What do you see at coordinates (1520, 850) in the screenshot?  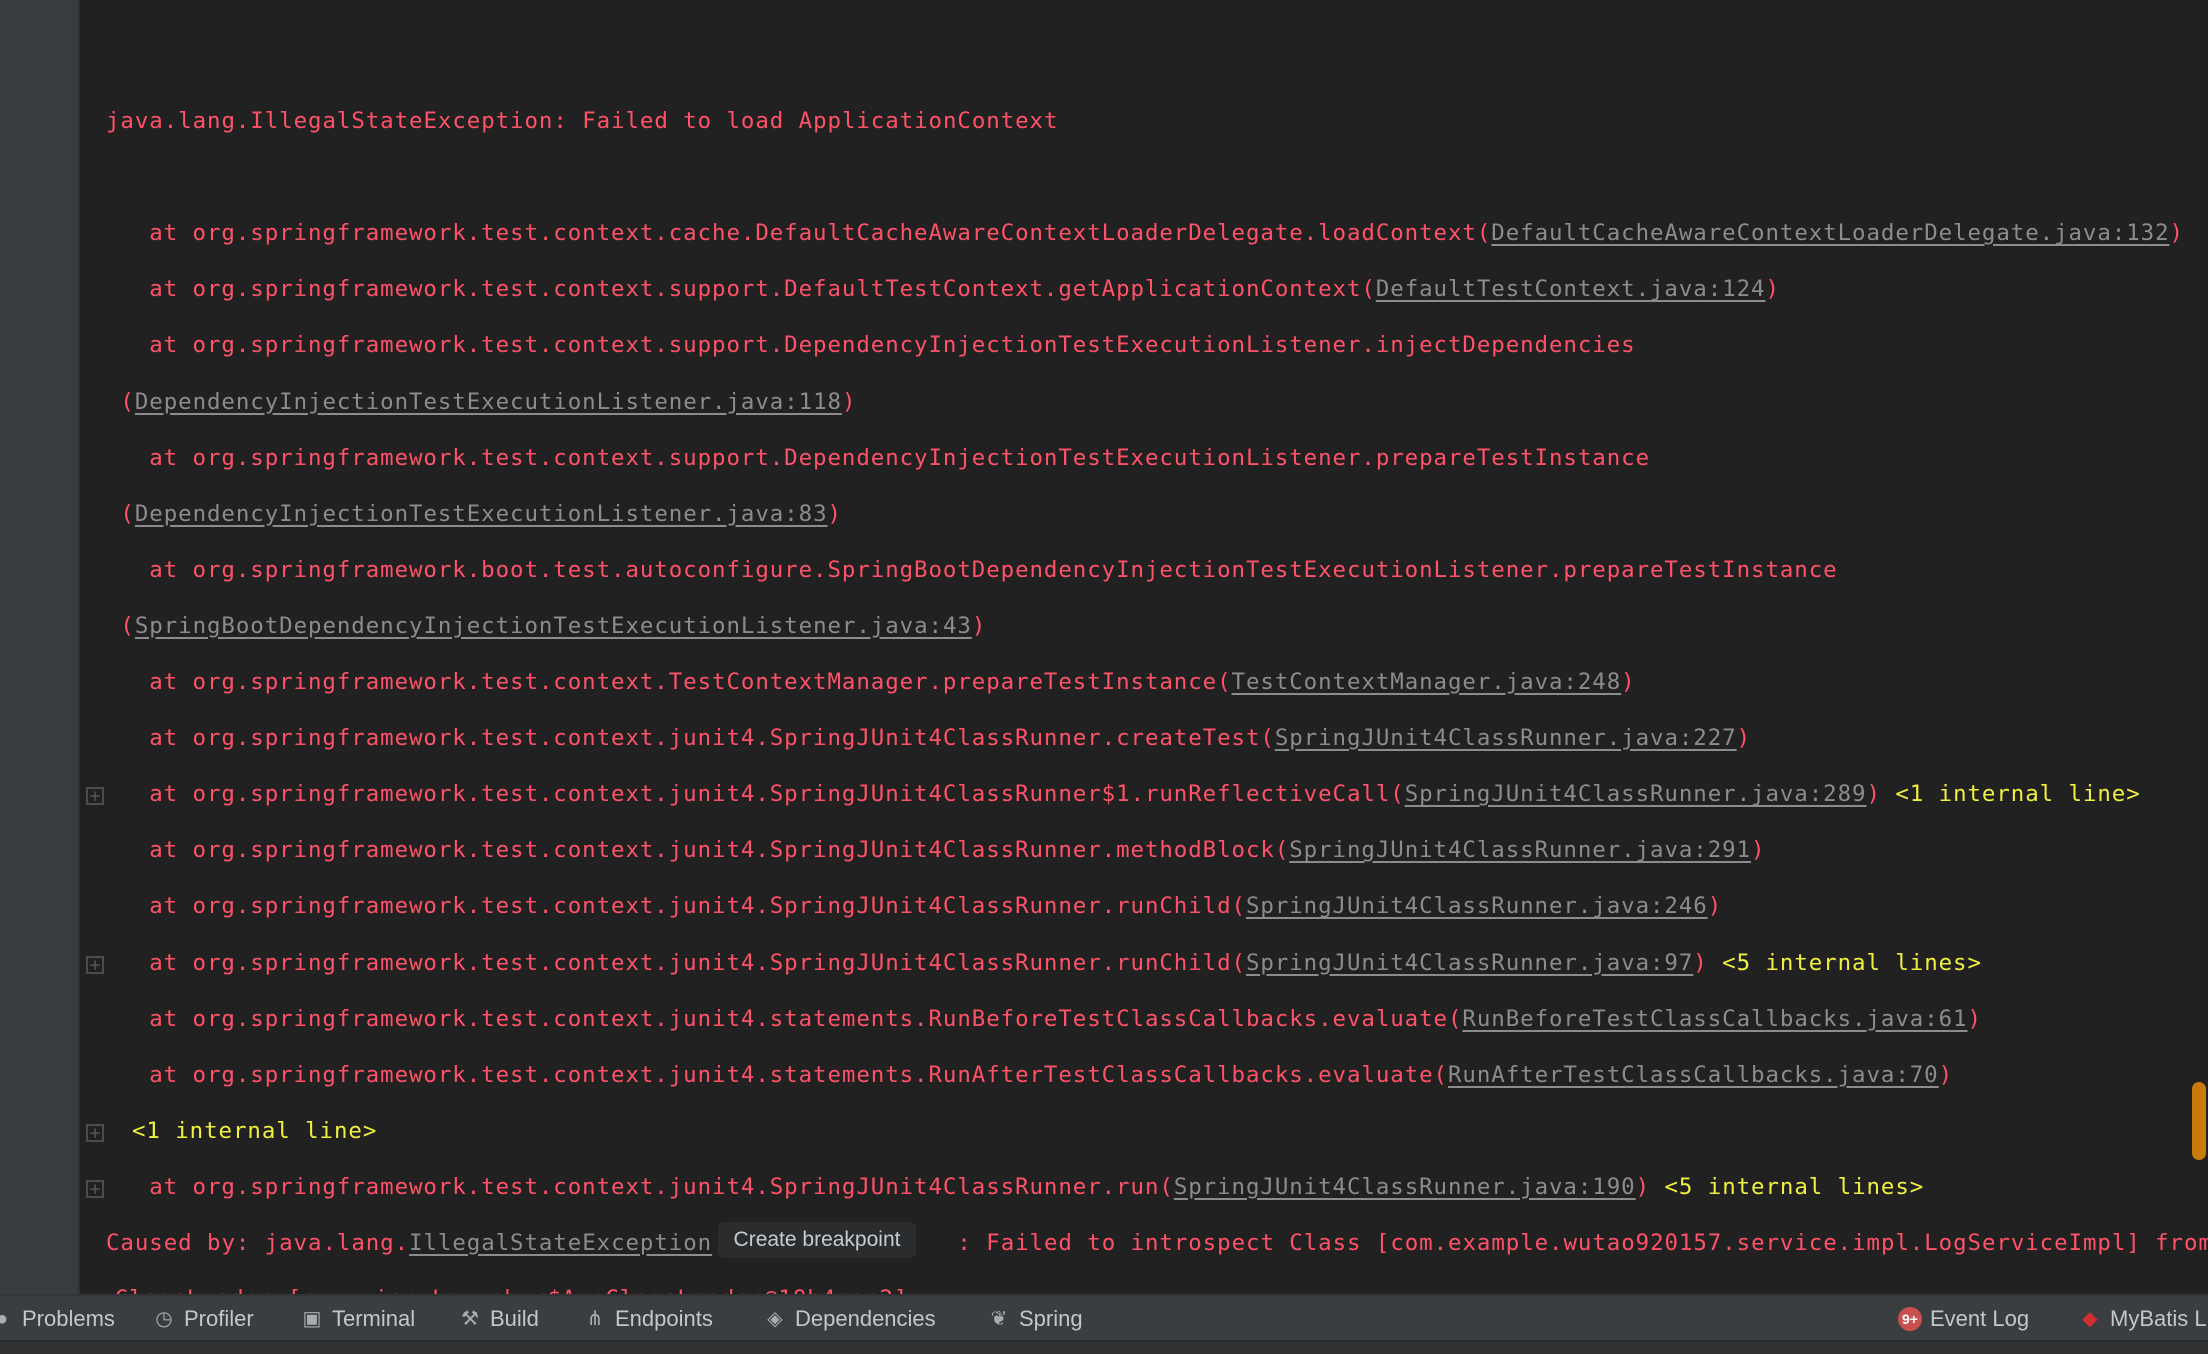 I see `source-link: SpringJUnit4ClassRunner.java:291` at bounding box center [1520, 850].